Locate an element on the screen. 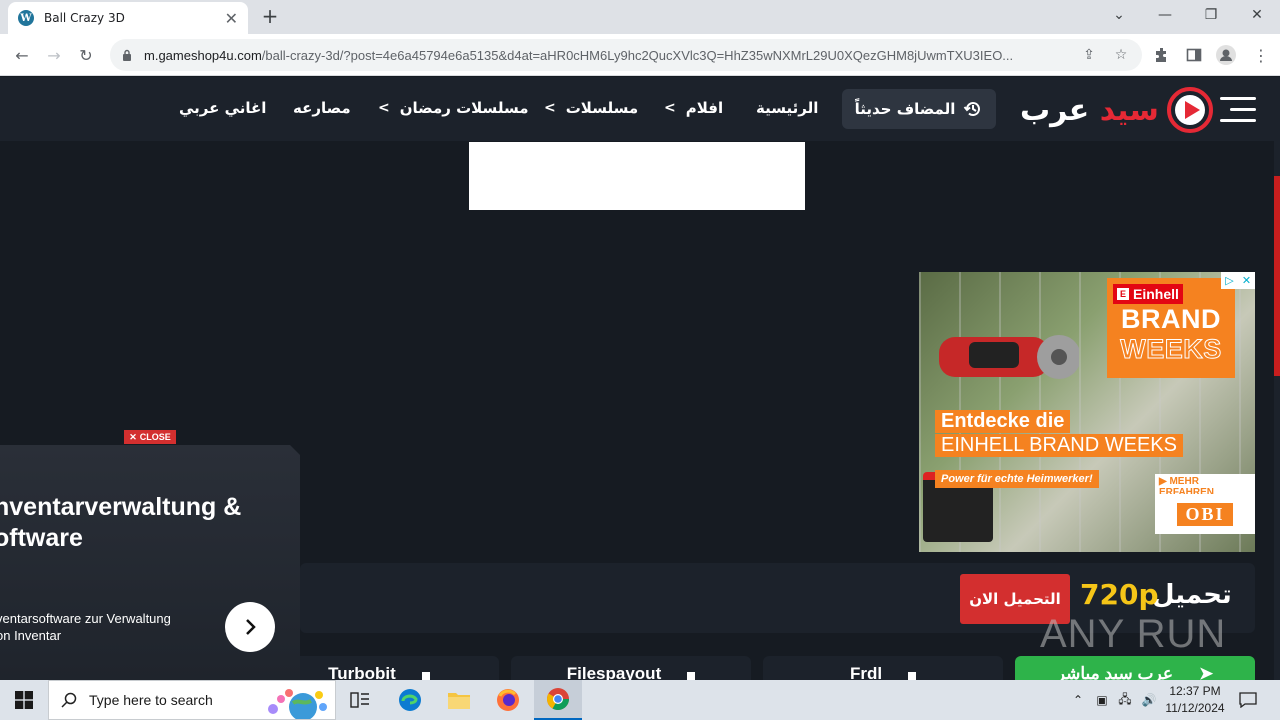 This screenshot has height=720, width=1280. security-tray-icon: ▣ is located at coordinates (1102, 700).